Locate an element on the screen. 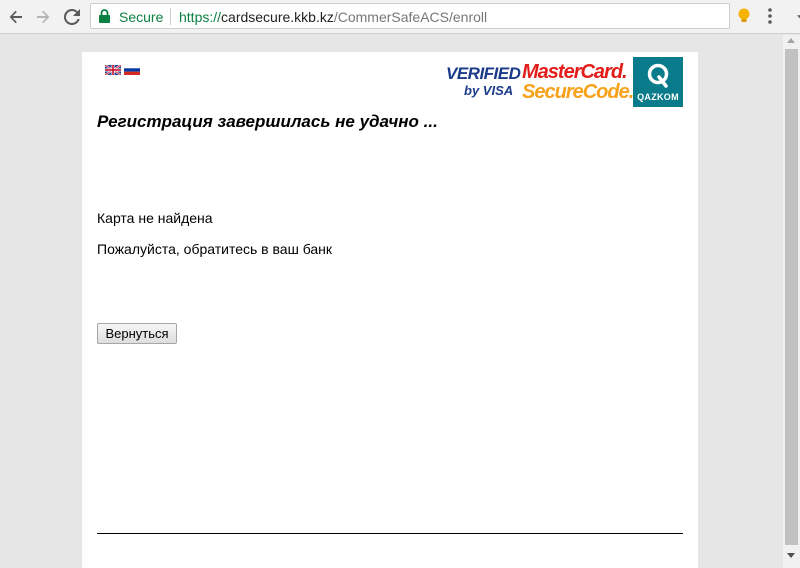  mastercard-securecode-logo: MasterCard. SecureCode. is located at coordinates (578, 82).